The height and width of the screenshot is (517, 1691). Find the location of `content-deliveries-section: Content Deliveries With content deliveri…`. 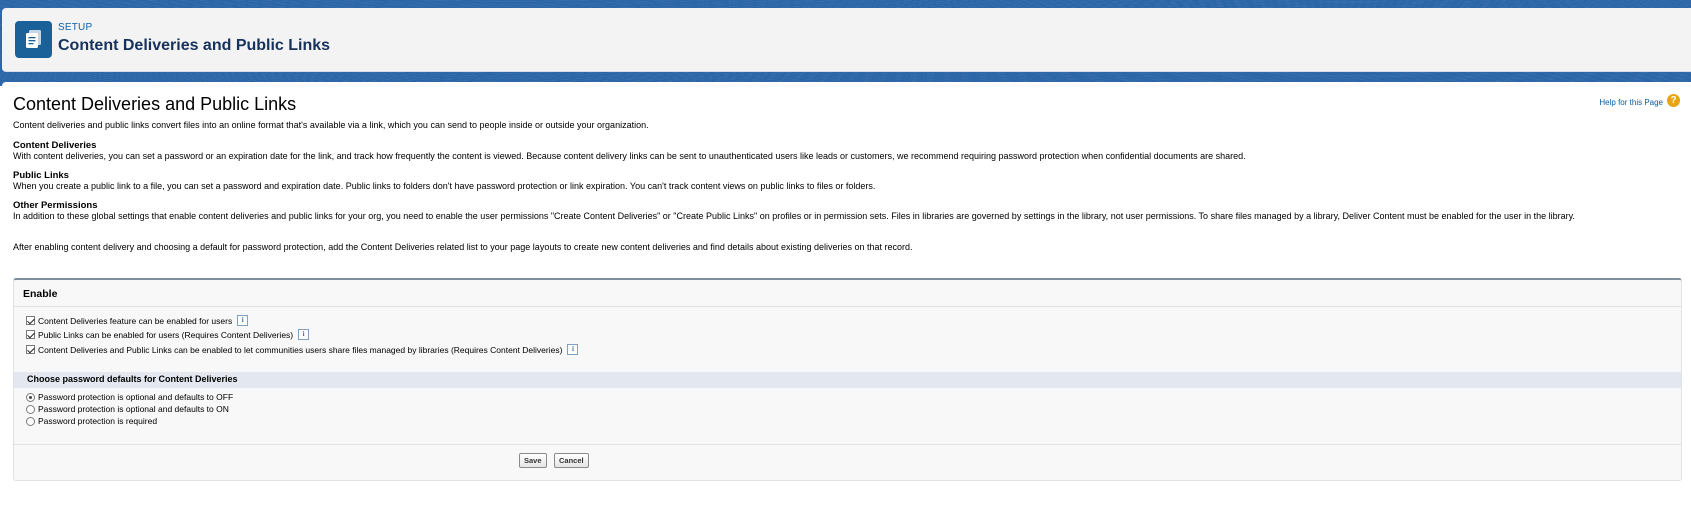

content-deliveries-section: Content Deliveries With content deliveri… is located at coordinates (848, 151).